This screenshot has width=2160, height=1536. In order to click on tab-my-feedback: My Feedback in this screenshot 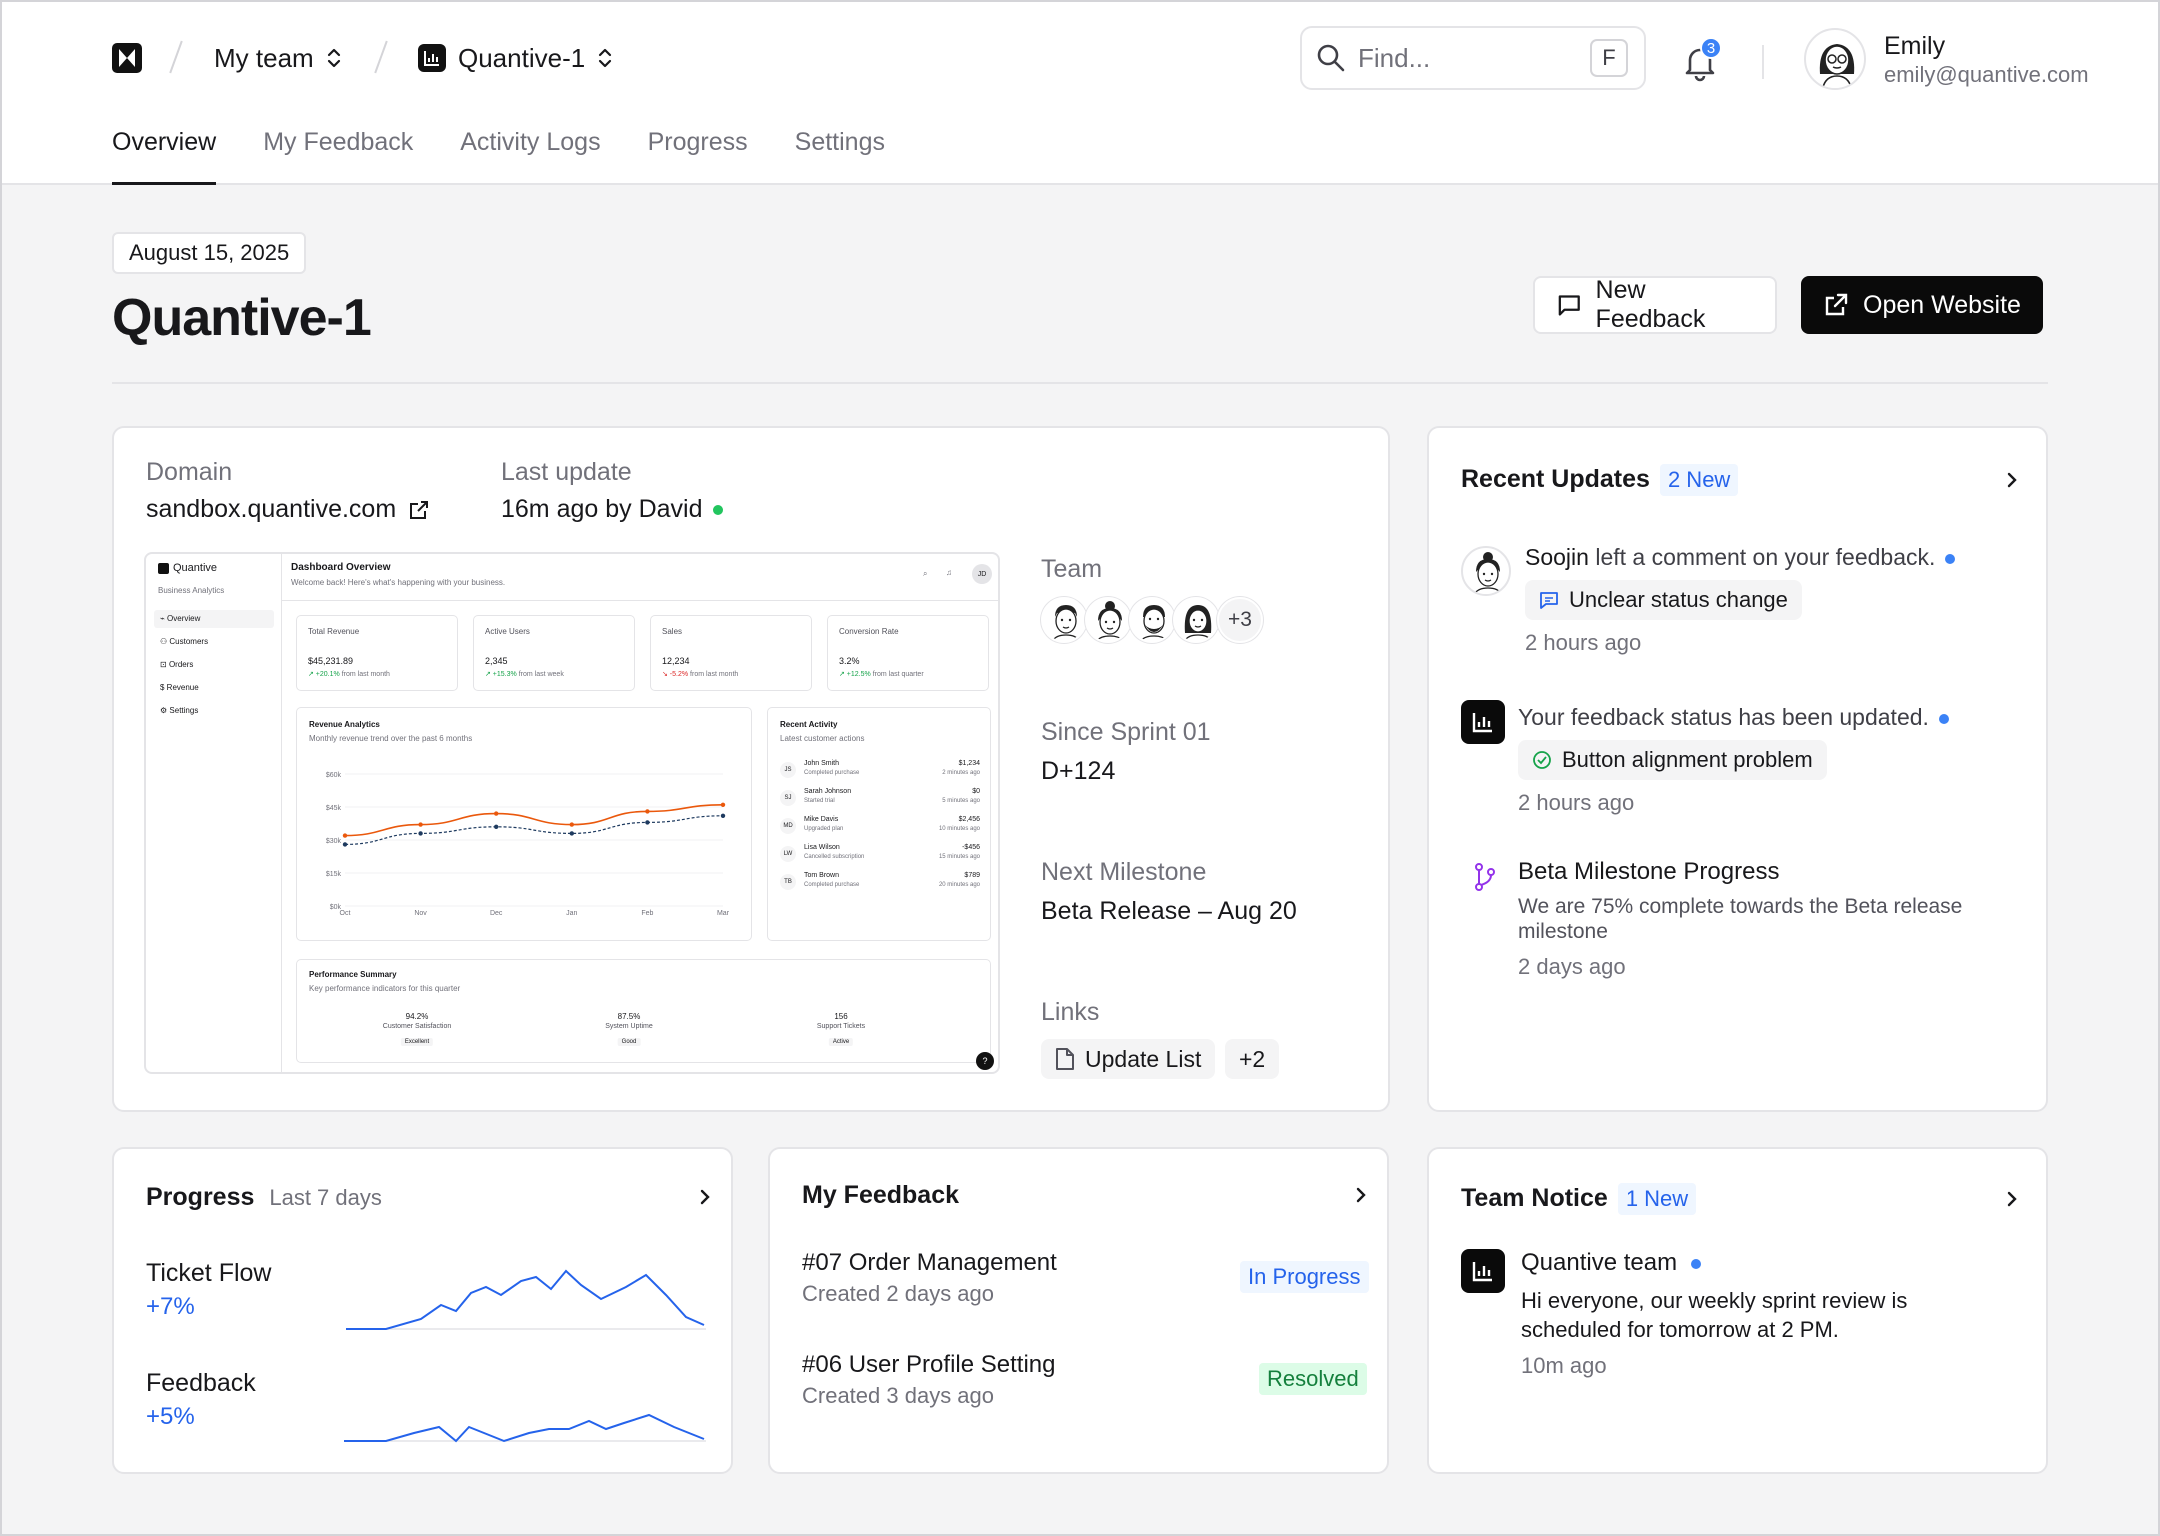, I will do `click(338, 156)`.